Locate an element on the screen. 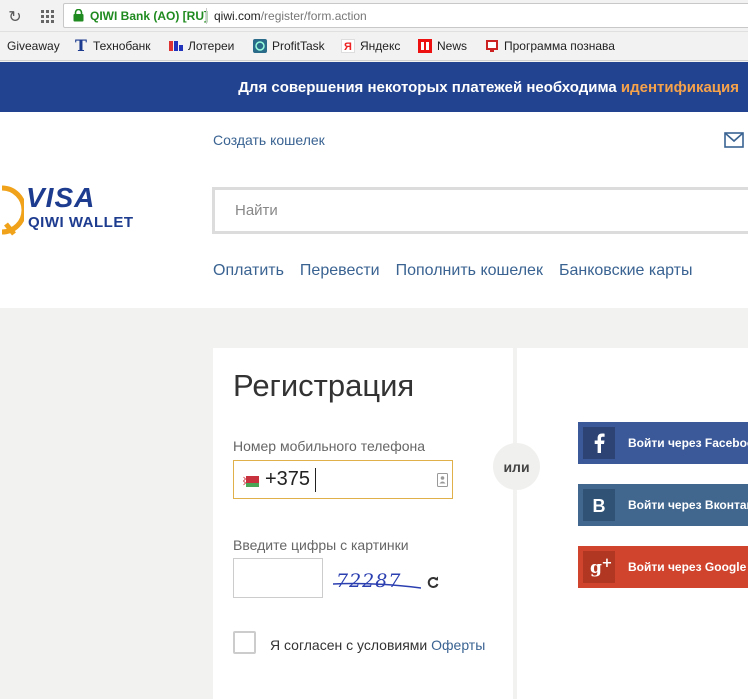 The height and width of the screenshot is (699, 748). captcha-refresh-icon is located at coordinates (433, 582).